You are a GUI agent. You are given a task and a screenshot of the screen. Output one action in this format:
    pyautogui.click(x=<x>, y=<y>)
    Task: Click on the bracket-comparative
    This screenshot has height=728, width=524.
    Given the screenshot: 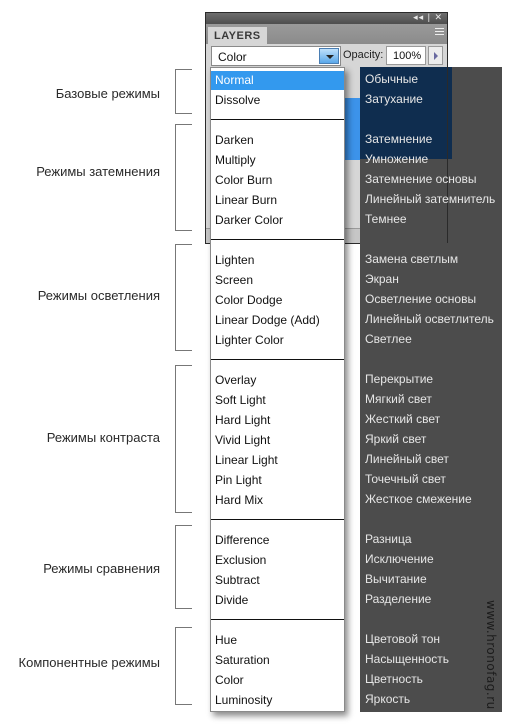 What is the action you would take?
    pyautogui.click(x=183, y=567)
    